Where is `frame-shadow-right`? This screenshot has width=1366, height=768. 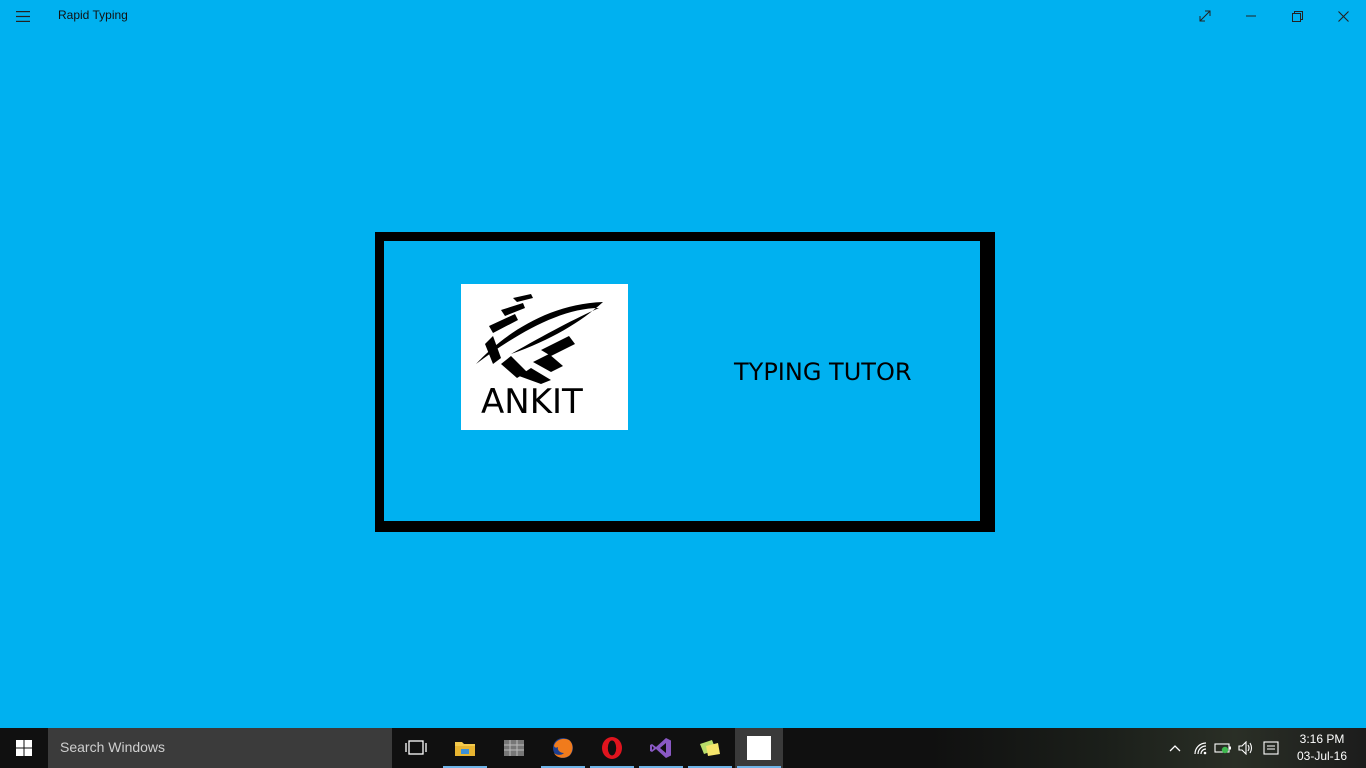 frame-shadow-right is located at coordinates (987, 382).